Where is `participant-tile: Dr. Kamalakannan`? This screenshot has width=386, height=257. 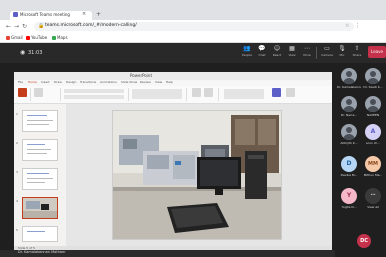
participant-tile: Dr. Kamalakannan is located at coordinates (349, 78).